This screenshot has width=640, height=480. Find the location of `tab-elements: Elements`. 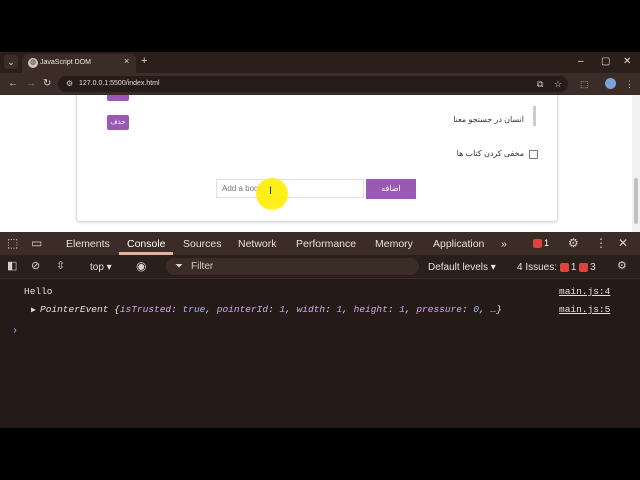

tab-elements: Elements is located at coordinates (88, 244).